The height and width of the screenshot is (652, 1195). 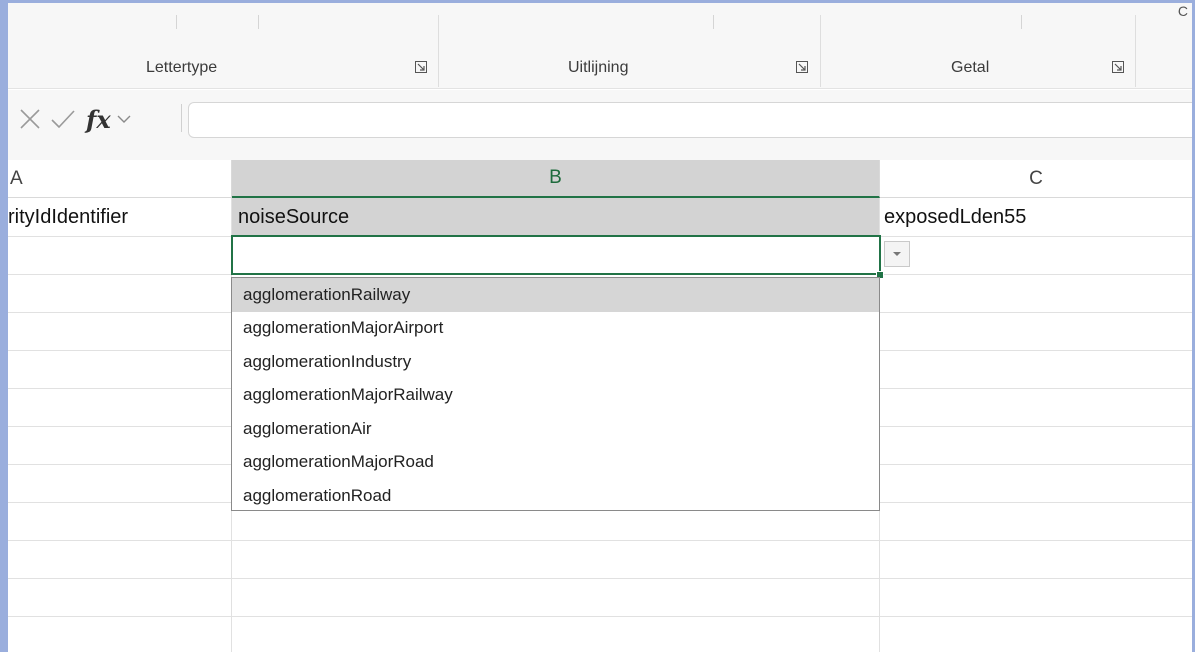 I want to click on validation-dropdown-button, so click(x=897, y=254).